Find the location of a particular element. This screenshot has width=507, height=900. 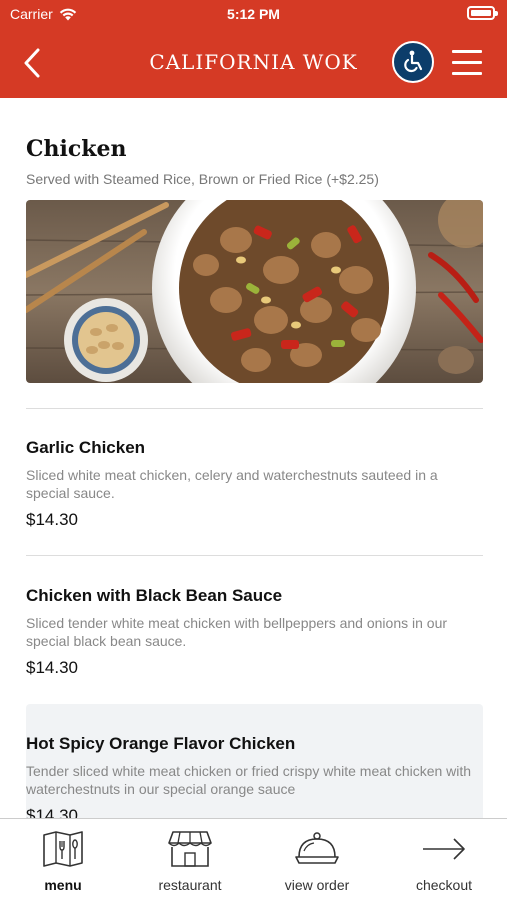

storefront-icon is located at coordinates (190, 849).